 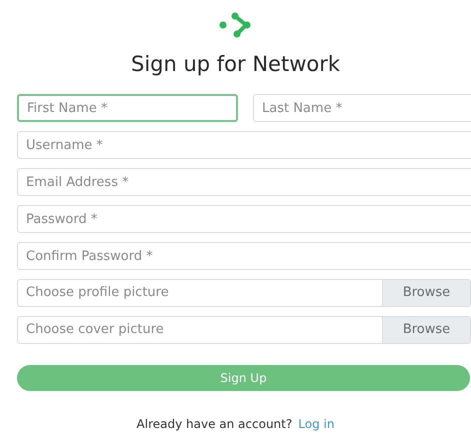 What do you see at coordinates (95, 330) in the screenshot?
I see `file-field-placeholder: Choose cover picture` at bounding box center [95, 330].